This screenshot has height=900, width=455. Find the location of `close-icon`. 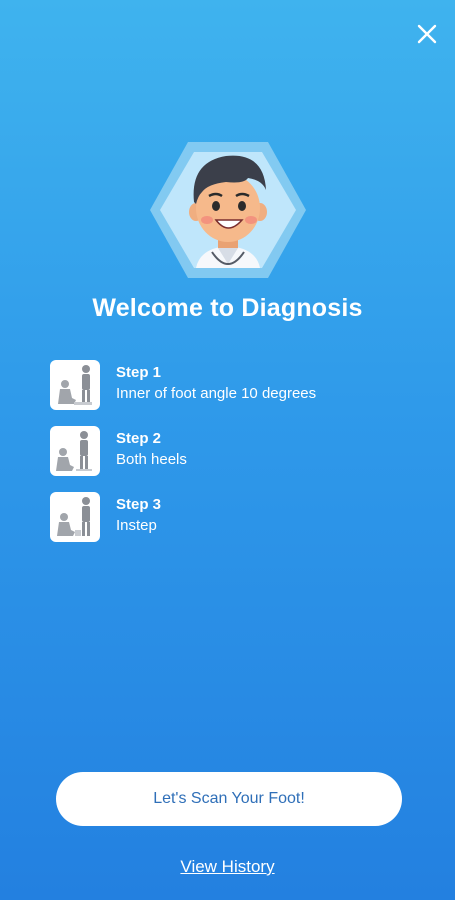

close-icon is located at coordinates (427, 34).